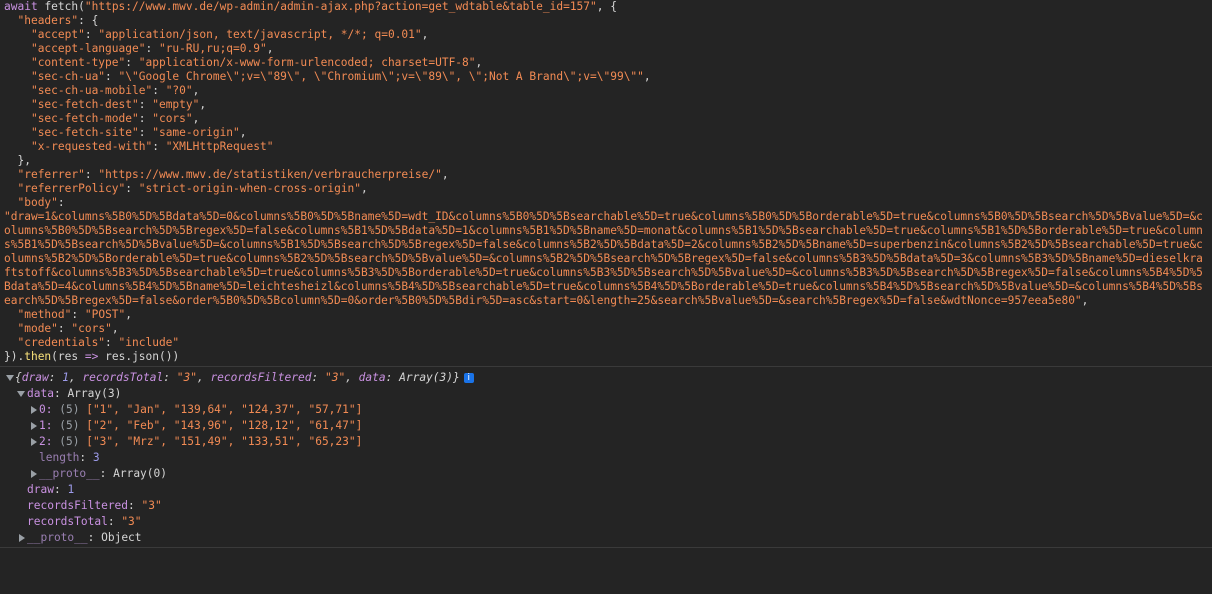 The width and height of the screenshot is (1212, 594). I want to click on fetch-function: fetch, so click(61, 6).